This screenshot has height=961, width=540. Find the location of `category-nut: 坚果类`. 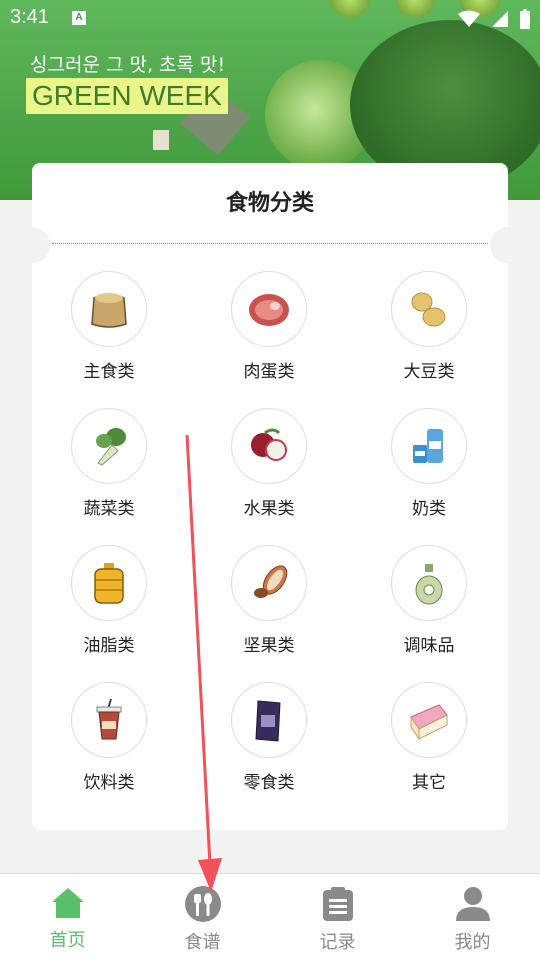

category-nut: 坚果类 is located at coordinates (269, 600).